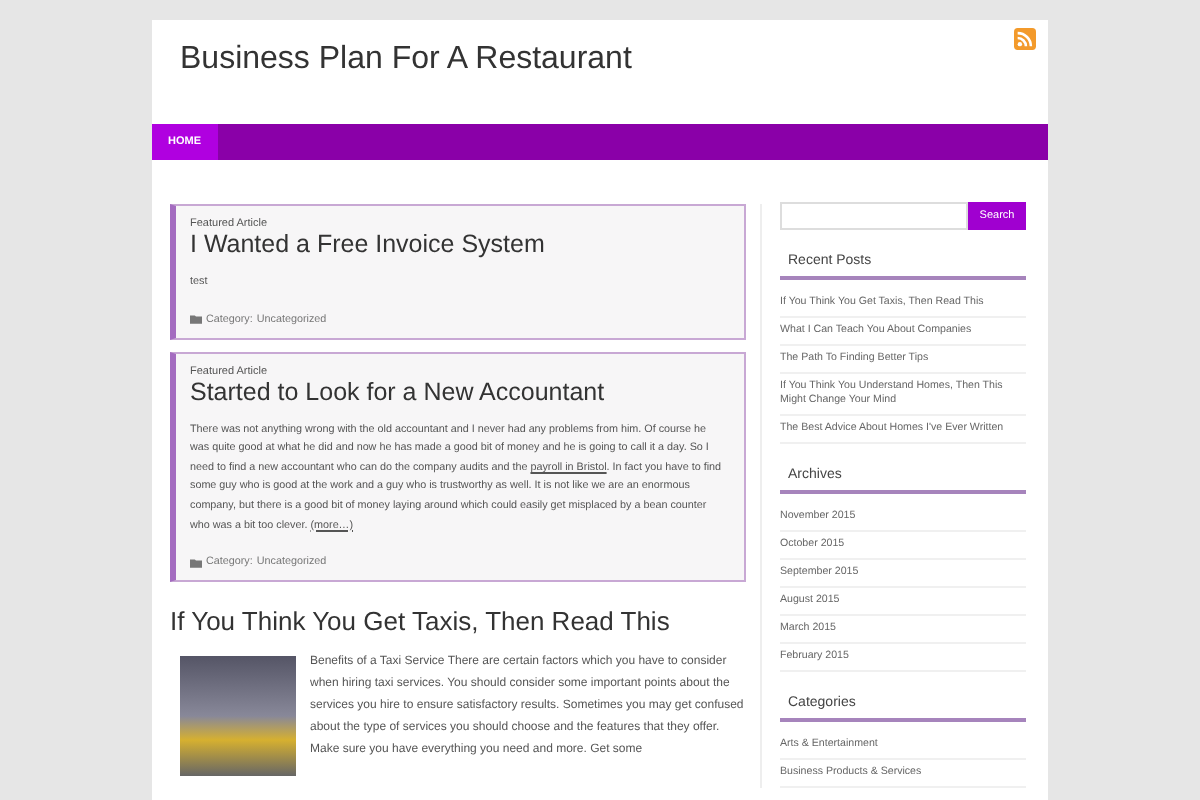 The height and width of the screenshot is (800, 1200). Describe the element at coordinates (1025, 39) in the screenshot. I see `rss-icon` at that location.